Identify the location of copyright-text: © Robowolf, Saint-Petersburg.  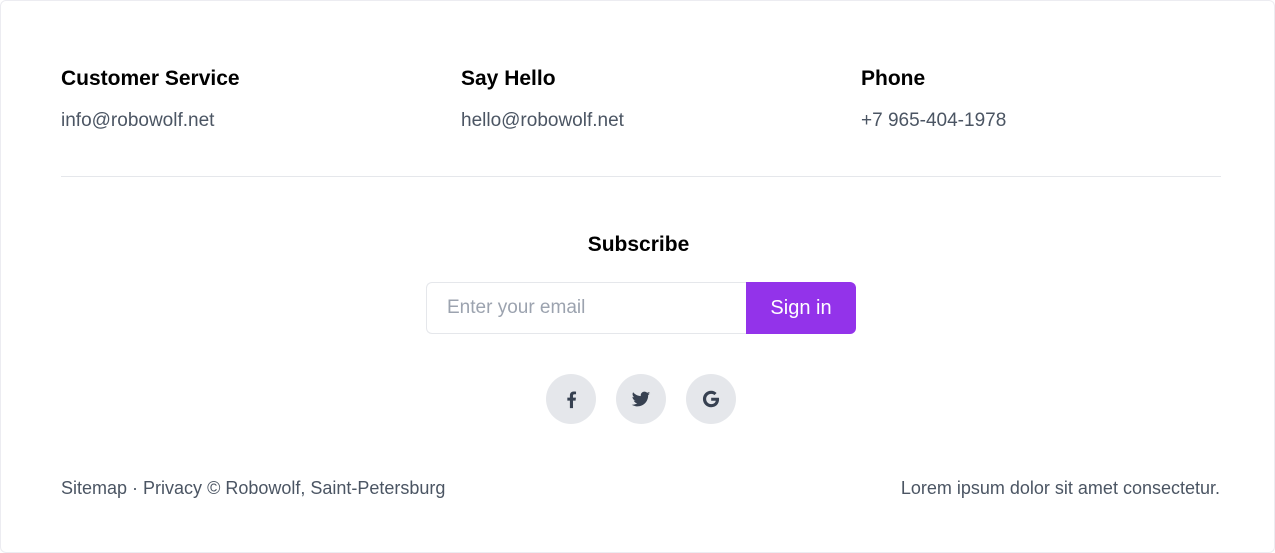
(324, 488).